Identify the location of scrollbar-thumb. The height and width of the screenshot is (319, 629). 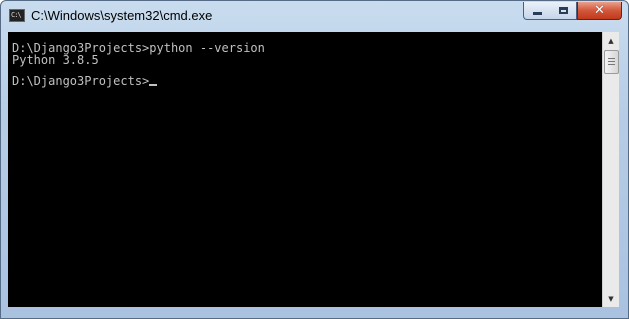
(611, 62).